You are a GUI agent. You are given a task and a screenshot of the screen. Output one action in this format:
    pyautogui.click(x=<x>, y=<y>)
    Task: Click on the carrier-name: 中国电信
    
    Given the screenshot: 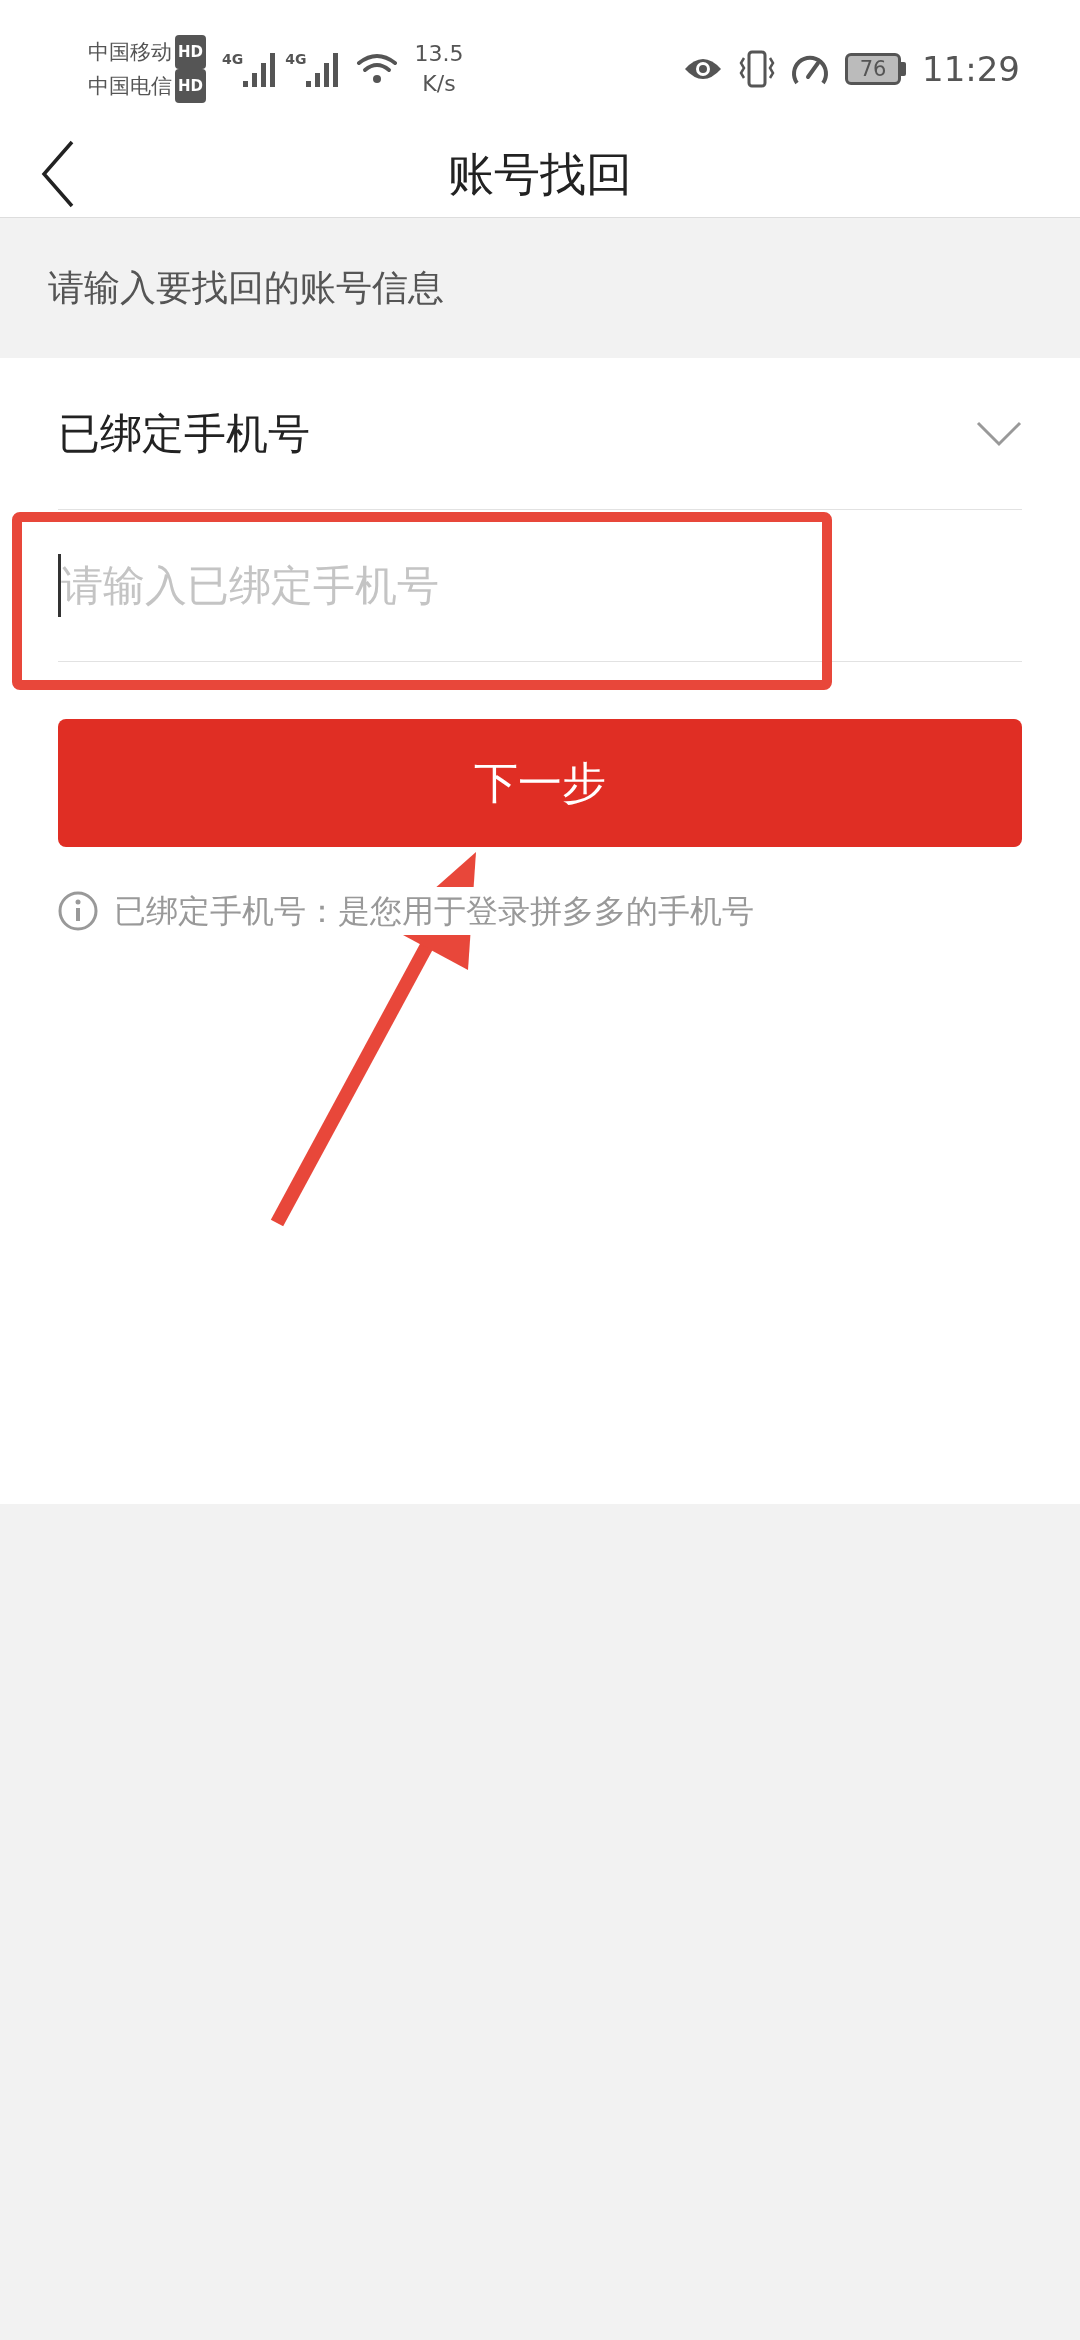 What is the action you would take?
    pyautogui.click(x=130, y=86)
    